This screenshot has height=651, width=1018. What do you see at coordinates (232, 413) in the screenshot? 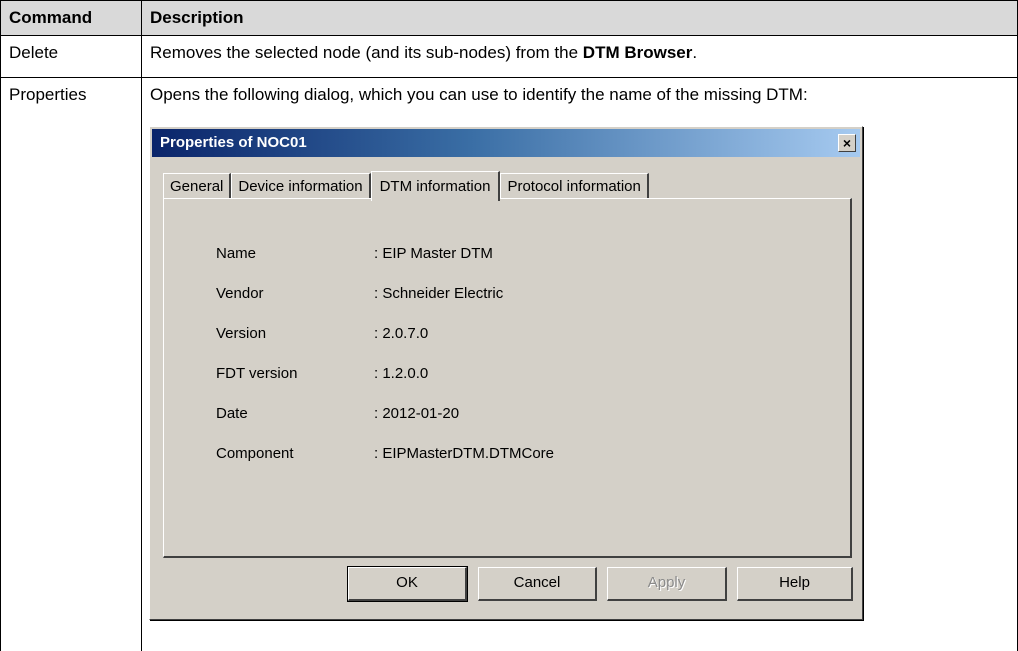
I see `info-label: Date` at bounding box center [232, 413].